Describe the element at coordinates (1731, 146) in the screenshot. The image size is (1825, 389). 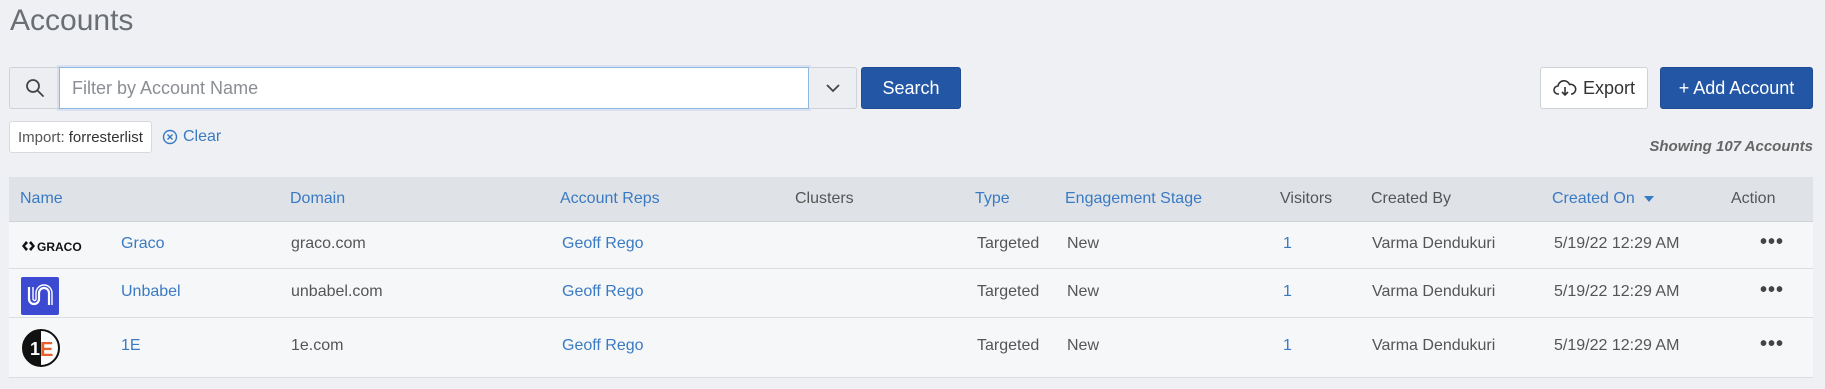
I see `results-count: Showing 107 Accounts` at that location.